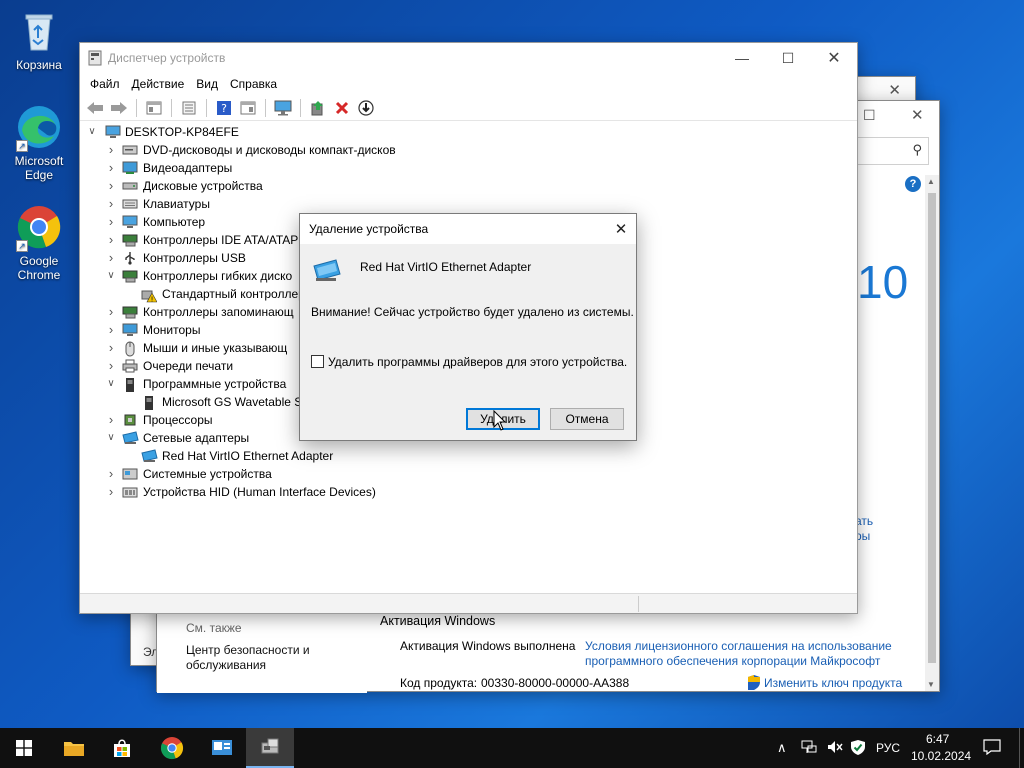  Describe the element at coordinates (253, 84) in the screenshot. I see `menu-help: Справка` at that location.